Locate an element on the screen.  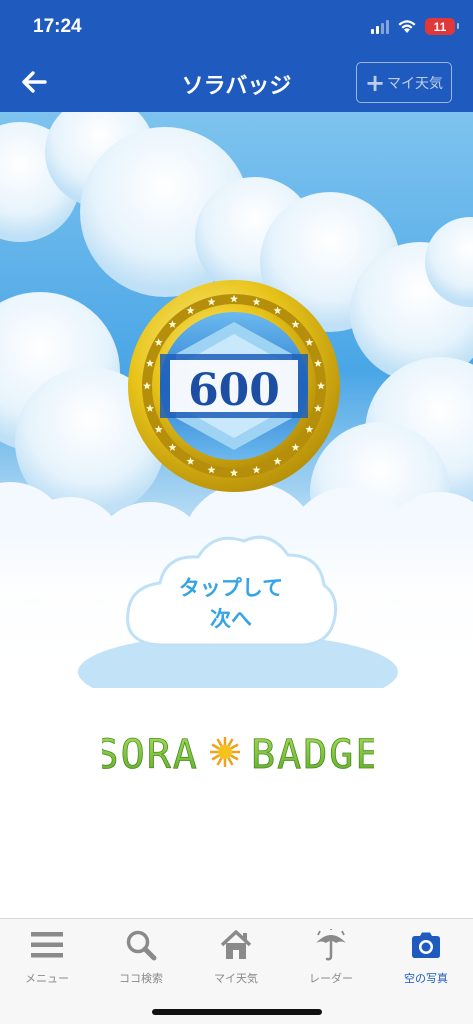
tap-next-button: タップして 次へ is located at coordinates (231, 591).